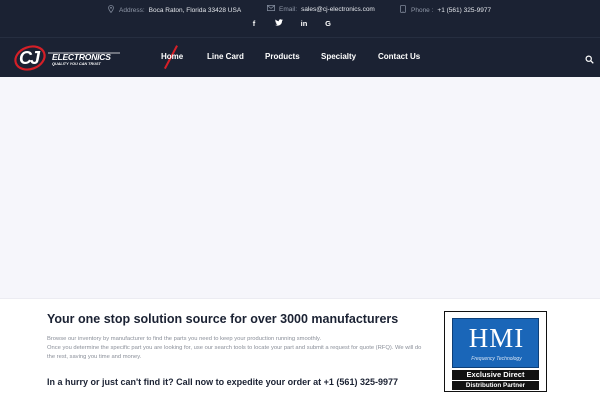 This screenshot has width=600, height=400. I want to click on nav-item-contact-us: Contact Us, so click(399, 56).